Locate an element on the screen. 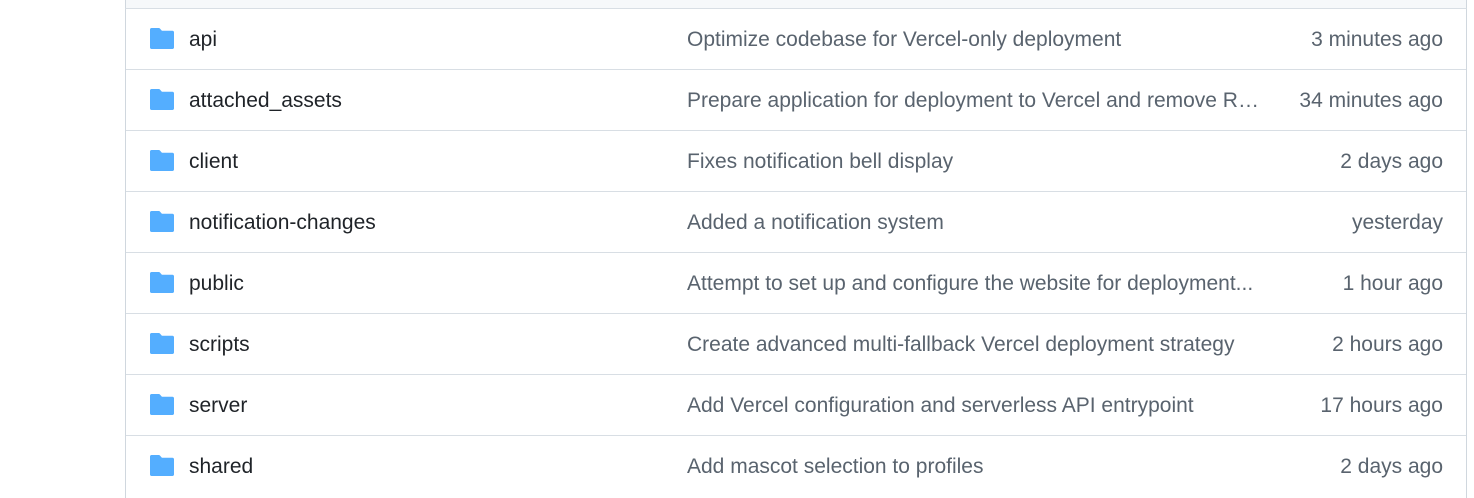  commit-message-link: Added a notification system is located at coordinates (976, 222).